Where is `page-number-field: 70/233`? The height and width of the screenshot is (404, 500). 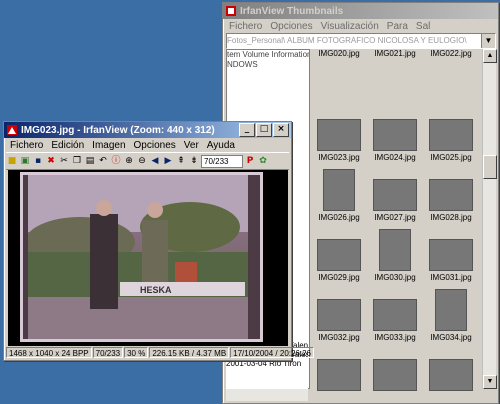 page-number-field: 70/233 is located at coordinates (222, 161).